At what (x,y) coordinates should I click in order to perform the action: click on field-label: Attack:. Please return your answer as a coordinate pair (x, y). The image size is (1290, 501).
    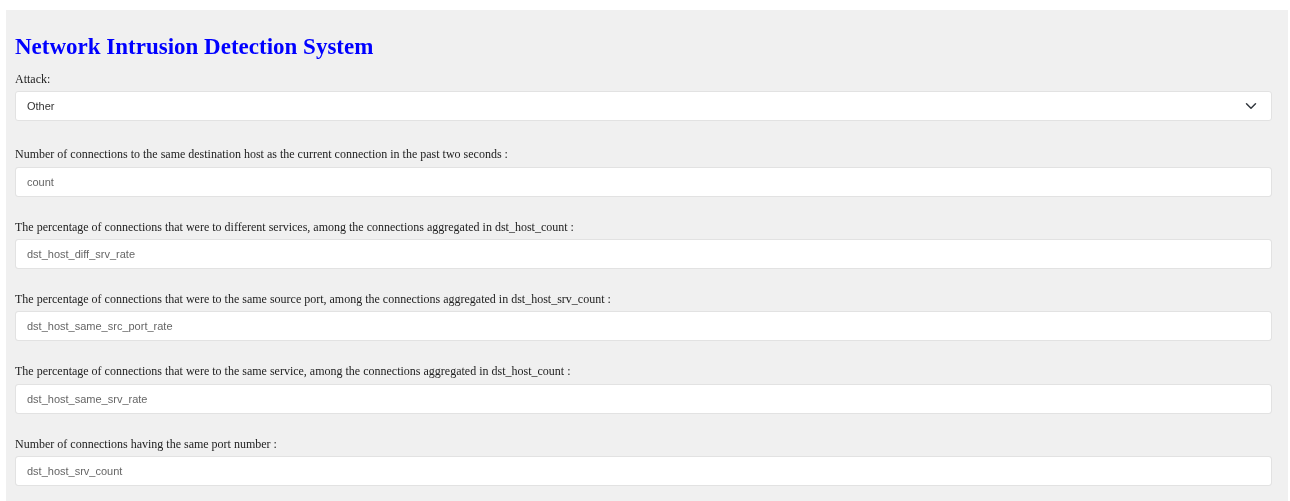
    Looking at the image, I should click on (33, 79).